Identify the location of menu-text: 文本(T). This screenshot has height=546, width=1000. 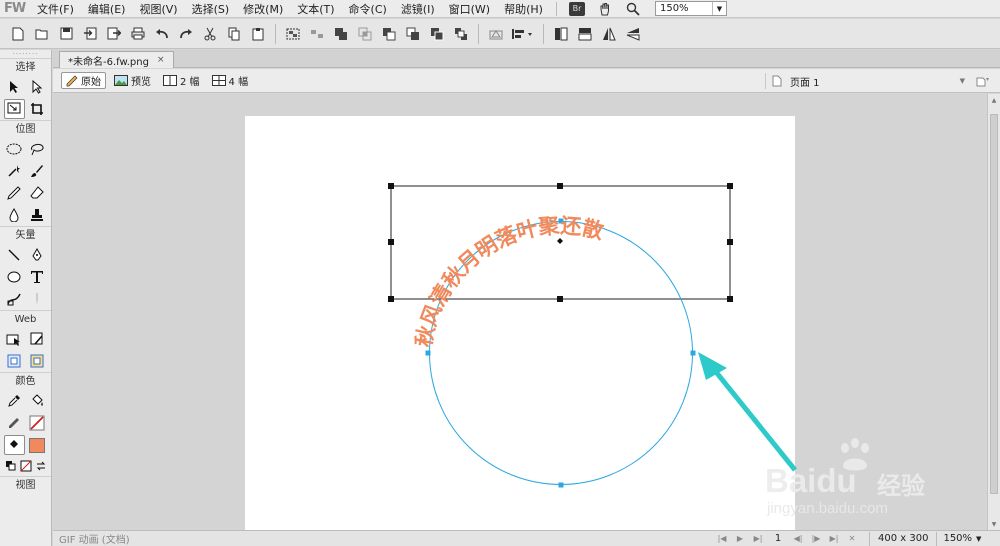
(315, 9).